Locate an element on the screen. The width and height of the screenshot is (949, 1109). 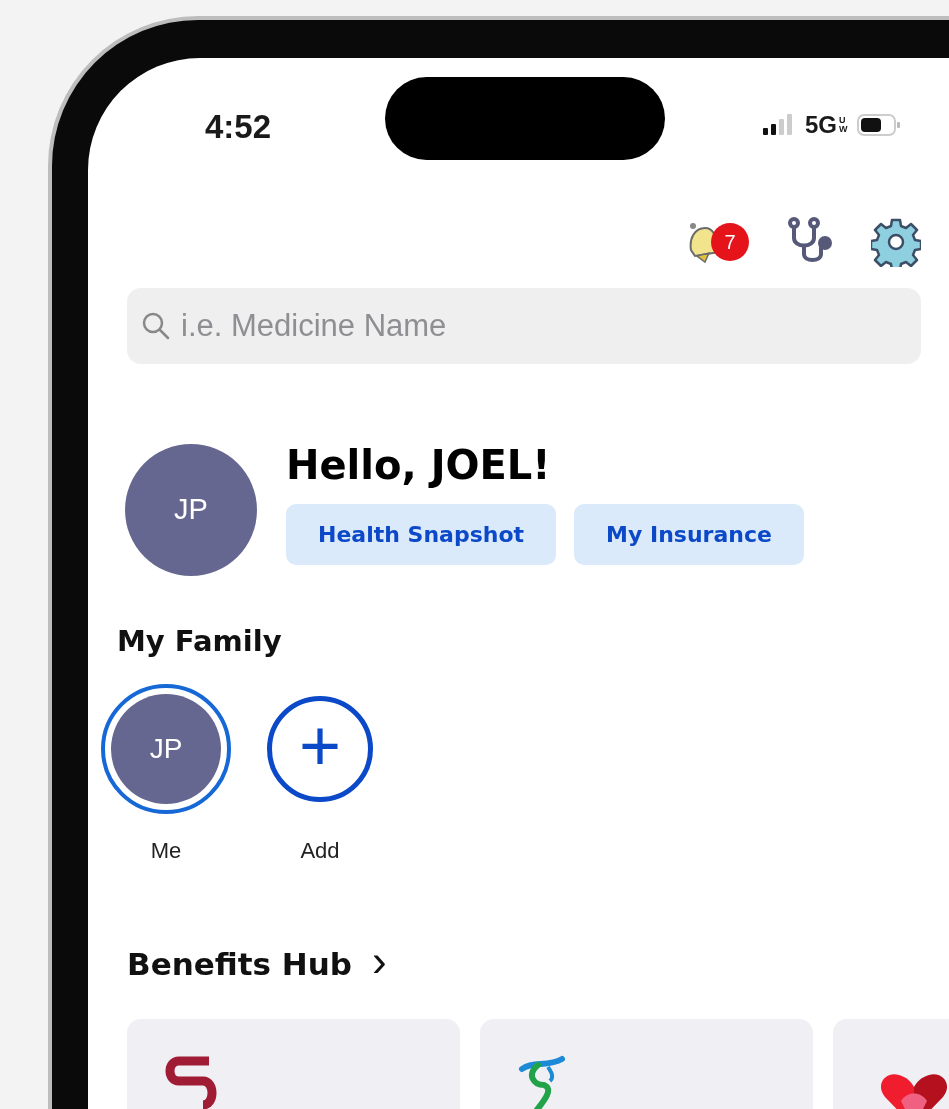
battery-icon is located at coordinates (879, 125).